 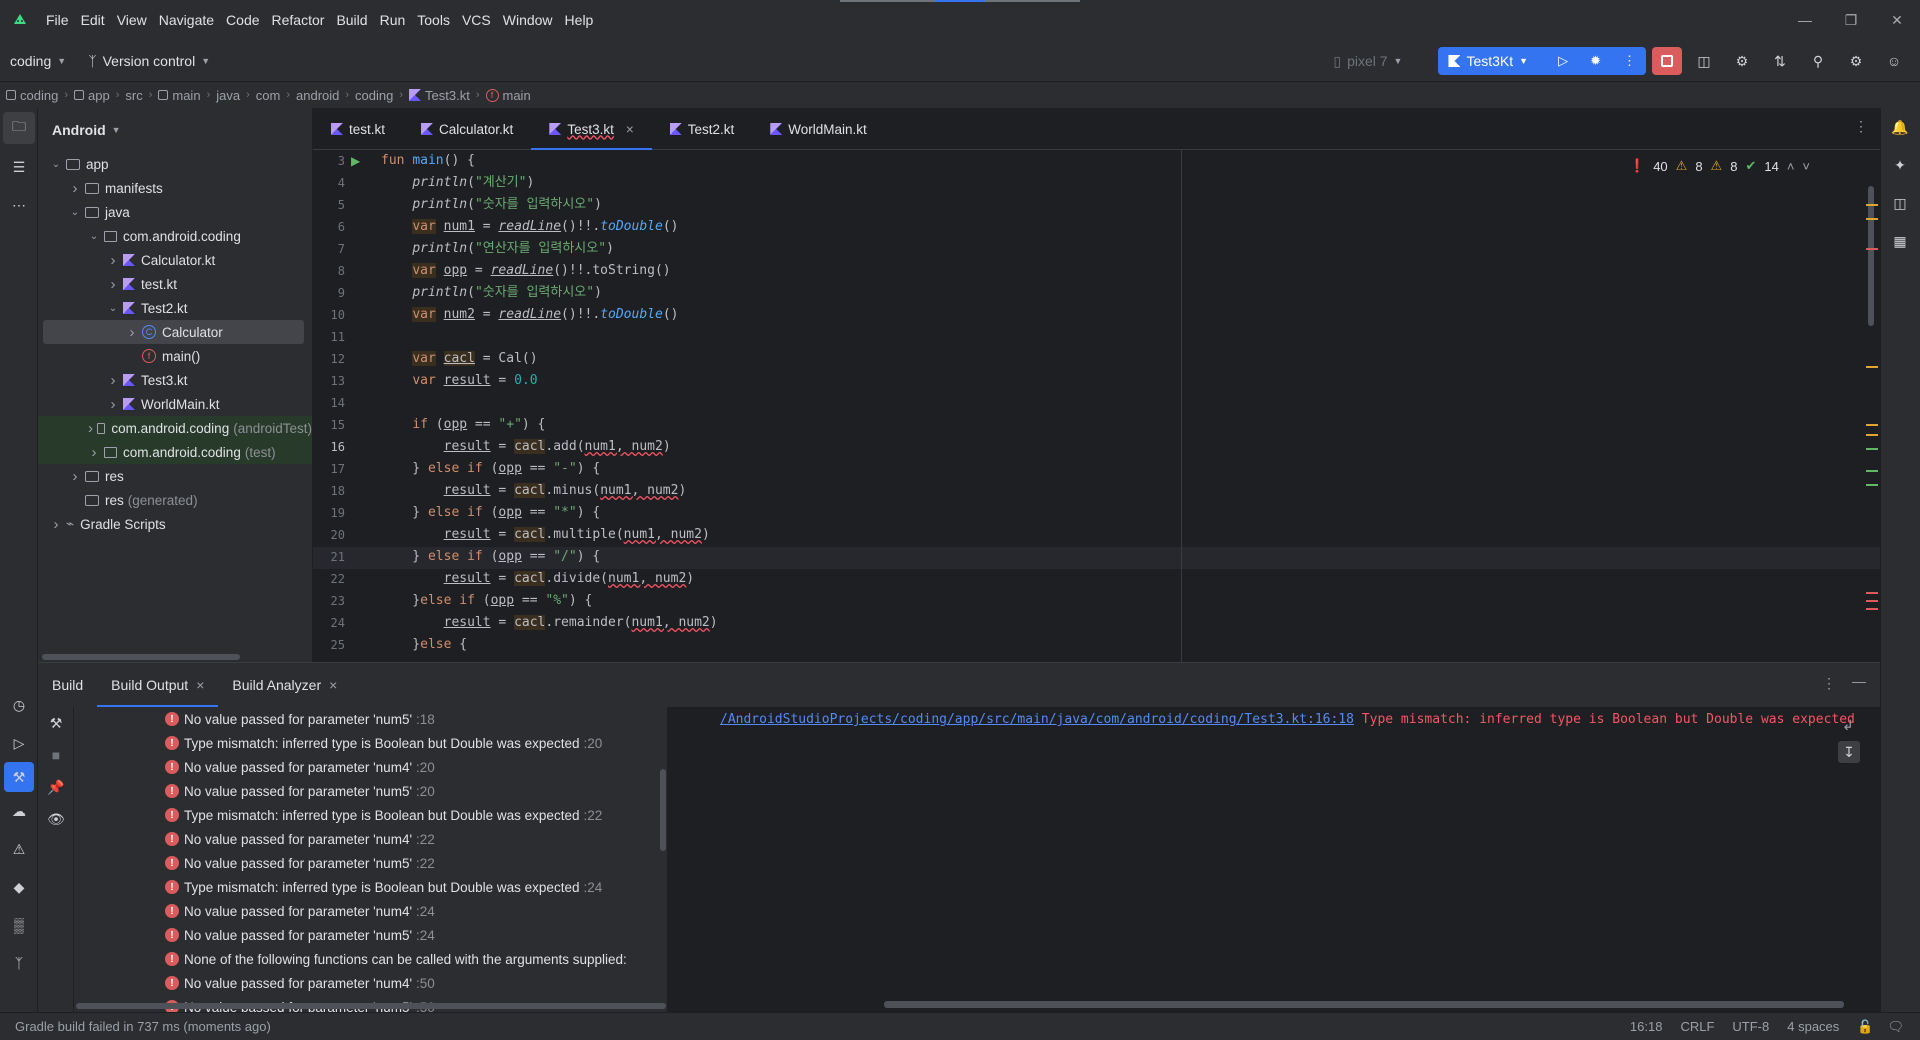 I want to click on tree-item: f main(), so click(x=175, y=356).